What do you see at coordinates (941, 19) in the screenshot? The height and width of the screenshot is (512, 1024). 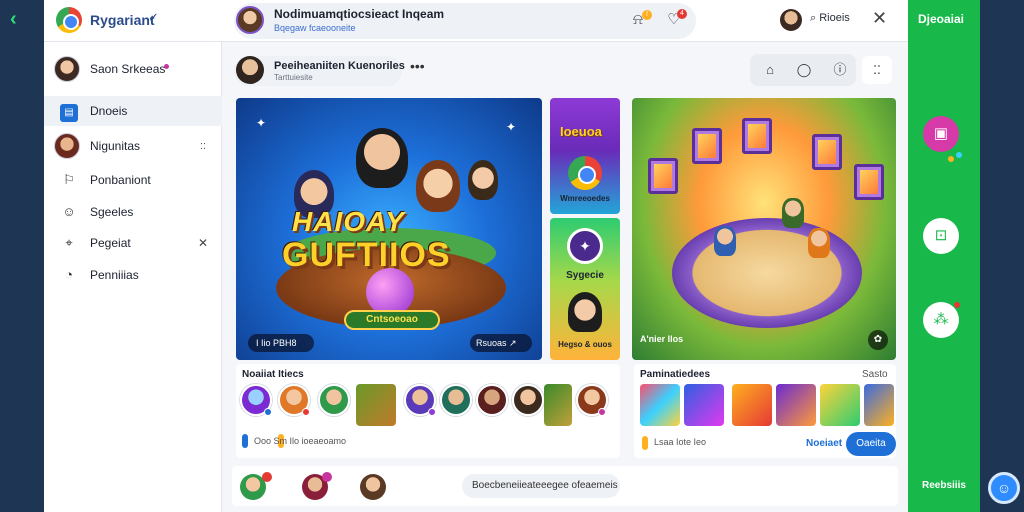 I see `right-panel-title: Djeoaiai` at bounding box center [941, 19].